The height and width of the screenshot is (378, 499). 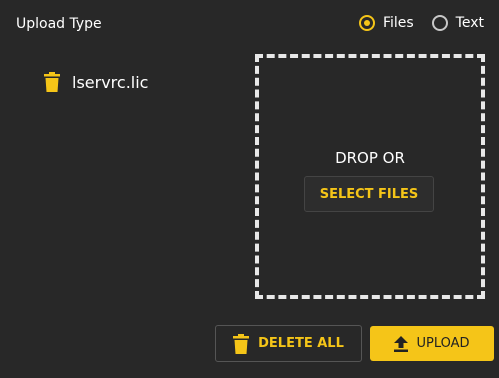 I want to click on upload-type-label: Upload Type, so click(x=59, y=24).